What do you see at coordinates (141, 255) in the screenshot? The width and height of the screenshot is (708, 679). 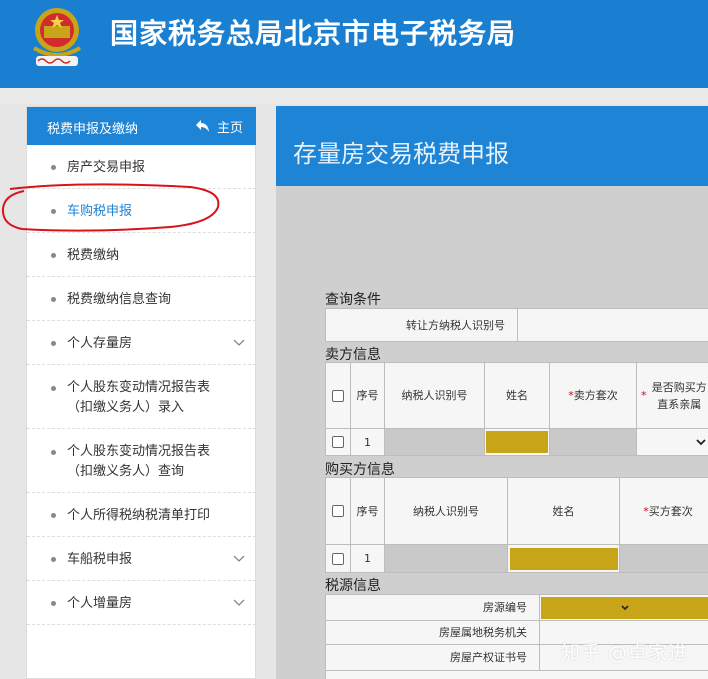 I see `sidebar-item-tax-payment: 税费缴纳` at bounding box center [141, 255].